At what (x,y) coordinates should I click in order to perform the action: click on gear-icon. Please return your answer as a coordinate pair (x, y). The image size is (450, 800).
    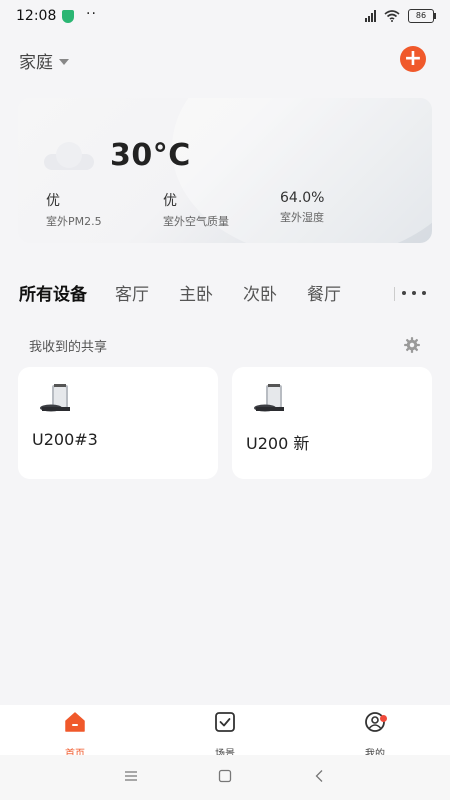
    Looking at the image, I should click on (412, 345).